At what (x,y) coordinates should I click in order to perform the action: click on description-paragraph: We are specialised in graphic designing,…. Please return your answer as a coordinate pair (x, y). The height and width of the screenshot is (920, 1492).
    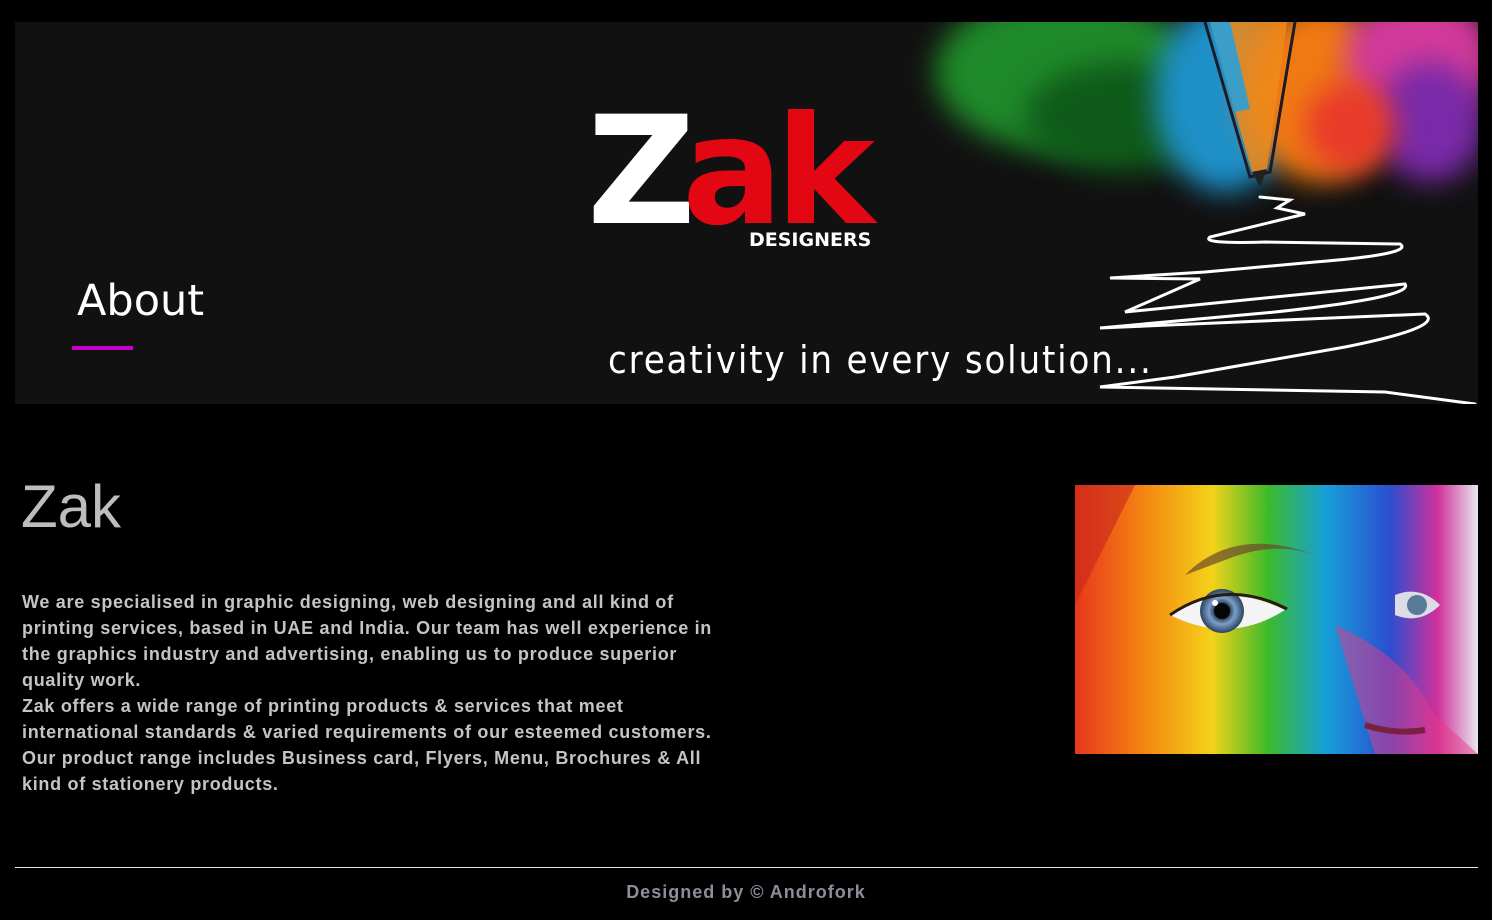
    Looking at the image, I should click on (367, 641).